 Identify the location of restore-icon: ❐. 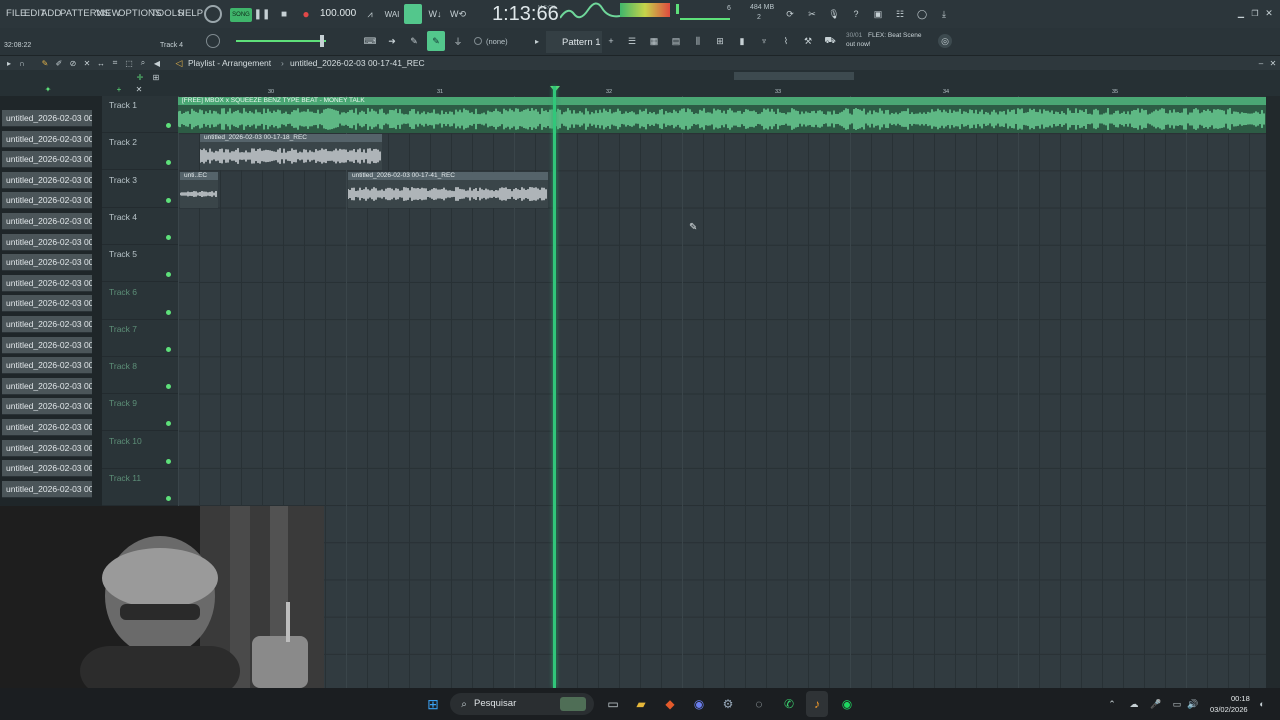
(1255, 13).